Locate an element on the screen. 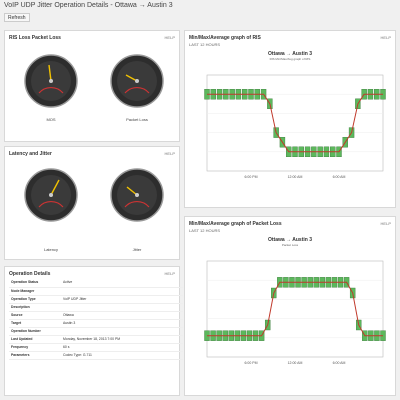 This screenshot has width=400, height=400. gauge-label: Packet Loss is located at coordinates (137, 119).